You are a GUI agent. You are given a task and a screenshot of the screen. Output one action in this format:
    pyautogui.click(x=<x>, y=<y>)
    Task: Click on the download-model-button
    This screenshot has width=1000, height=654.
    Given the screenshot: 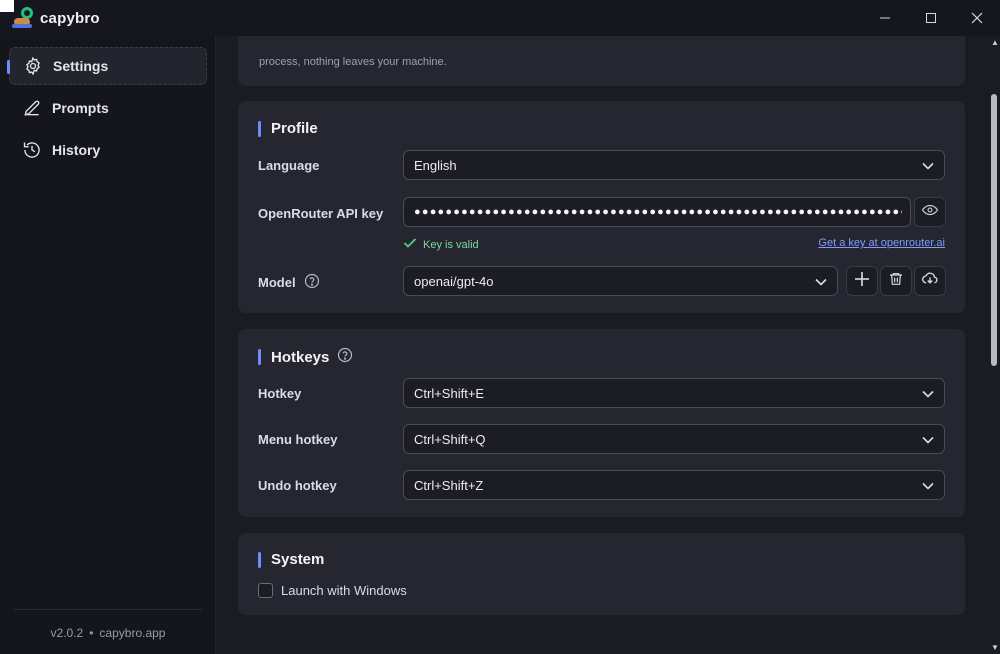 What is the action you would take?
    pyautogui.click(x=930, y=281)
    